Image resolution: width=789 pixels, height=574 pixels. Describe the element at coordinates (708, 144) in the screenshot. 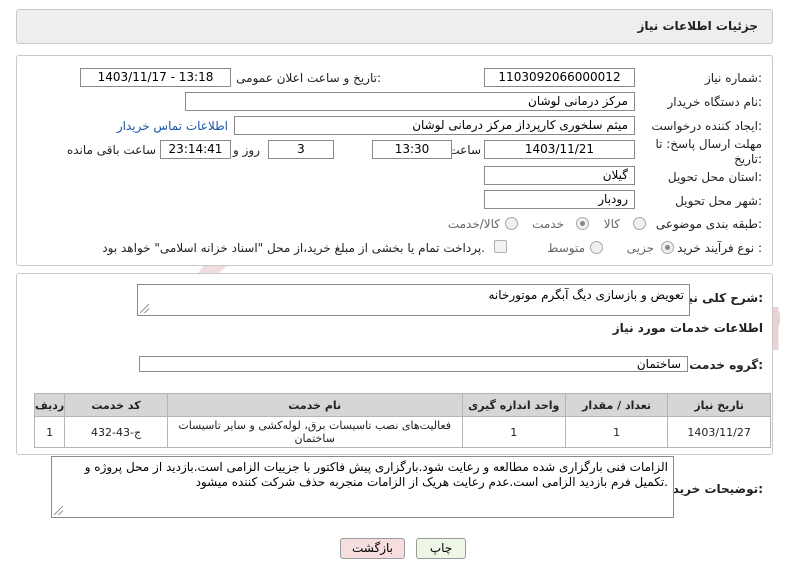

I see `deadline-label-line1: مهلت ارسال پاسخ: تا` at that location.